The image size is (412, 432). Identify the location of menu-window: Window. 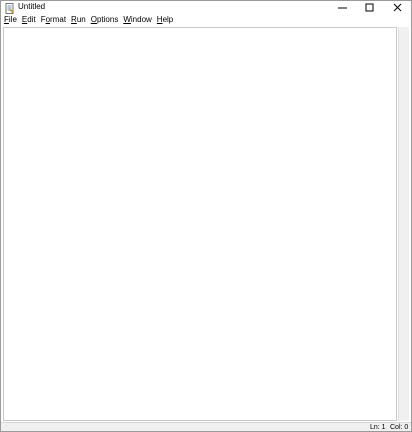
(137, 20).